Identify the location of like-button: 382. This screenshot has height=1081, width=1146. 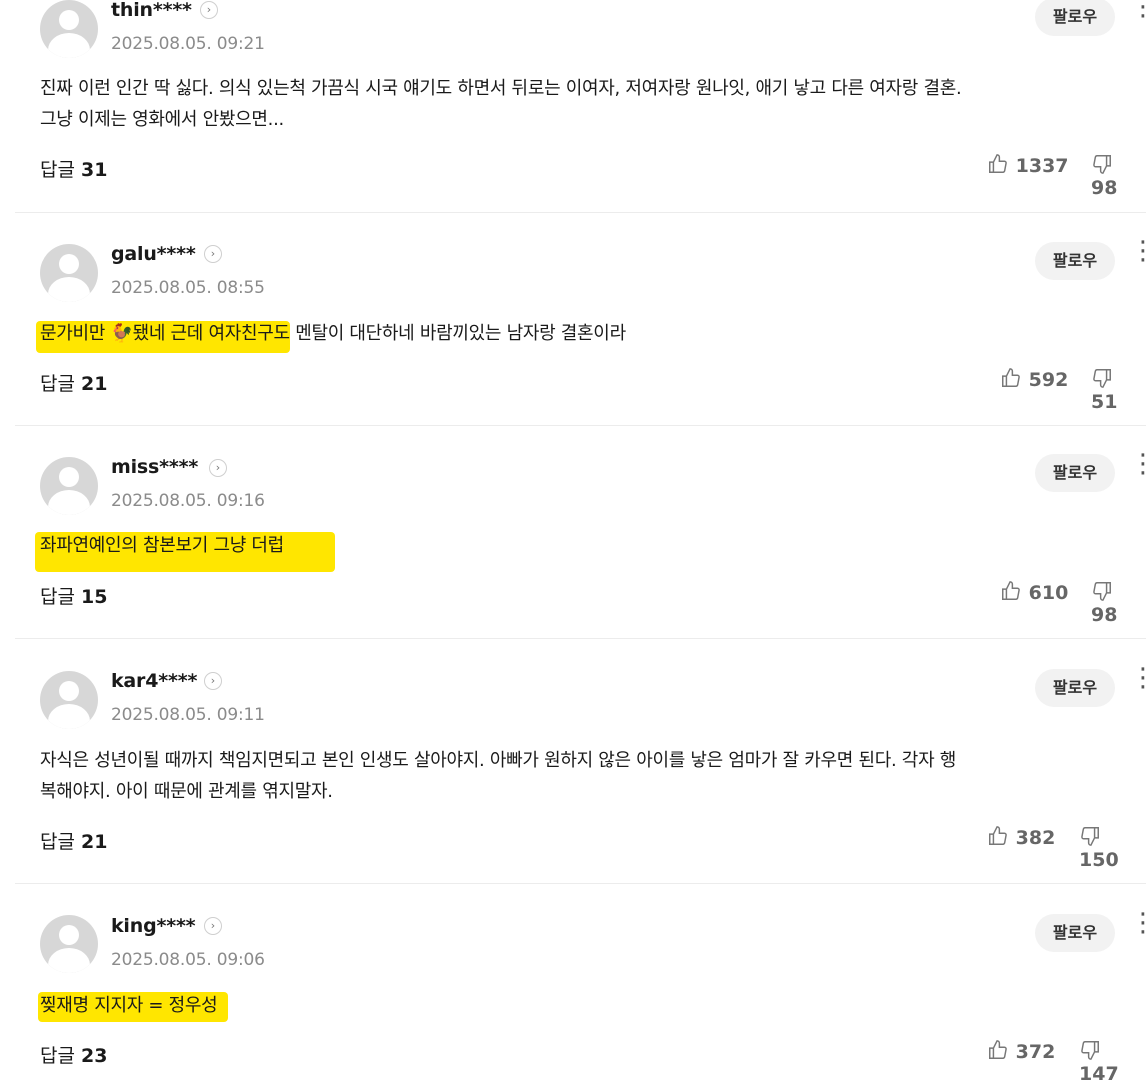
(1021, 837).